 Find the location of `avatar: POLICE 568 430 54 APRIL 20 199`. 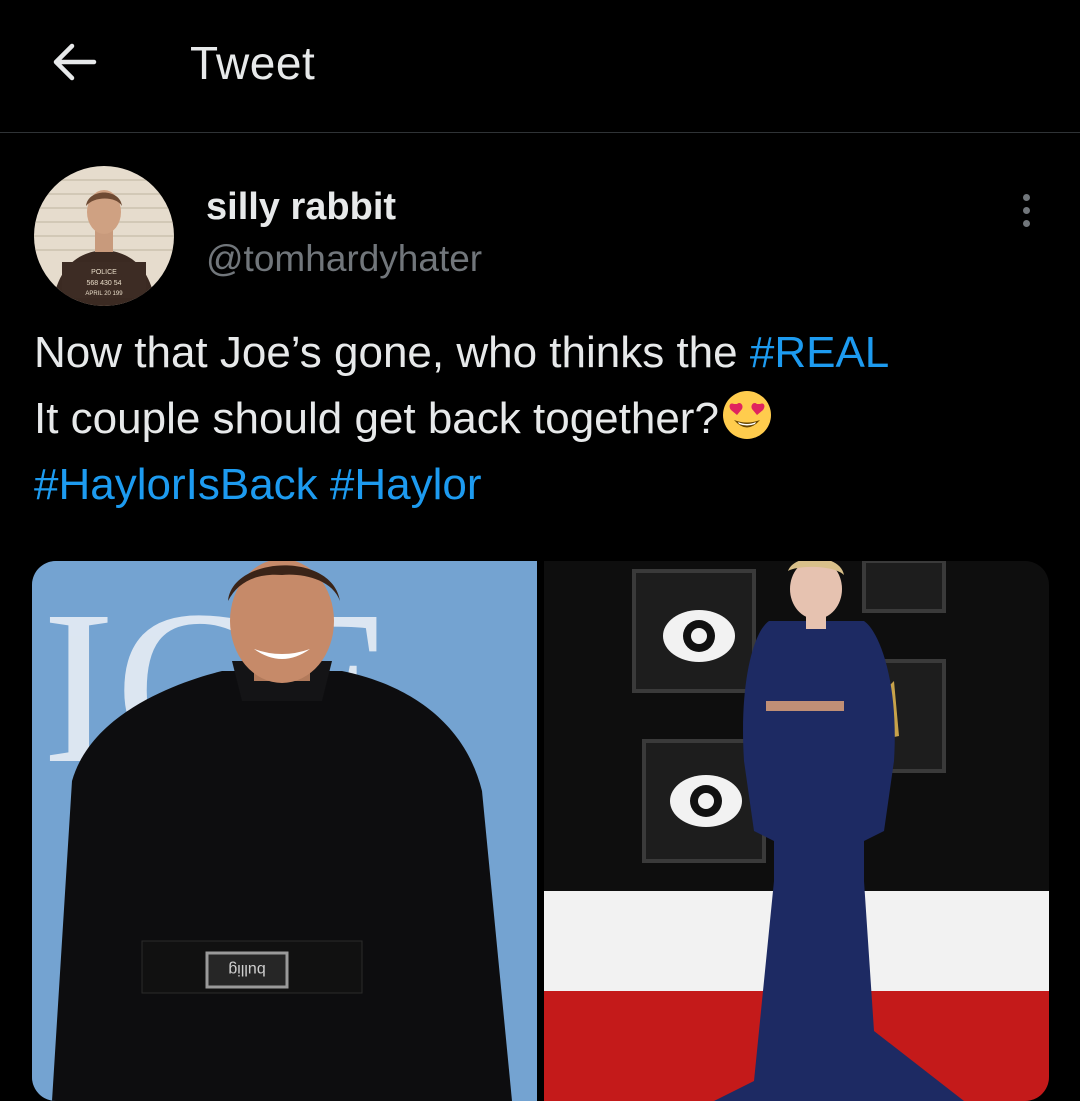

avatar: POLICE 568 430 54 APRIL 20 199 is located at coordinates (104, 236).